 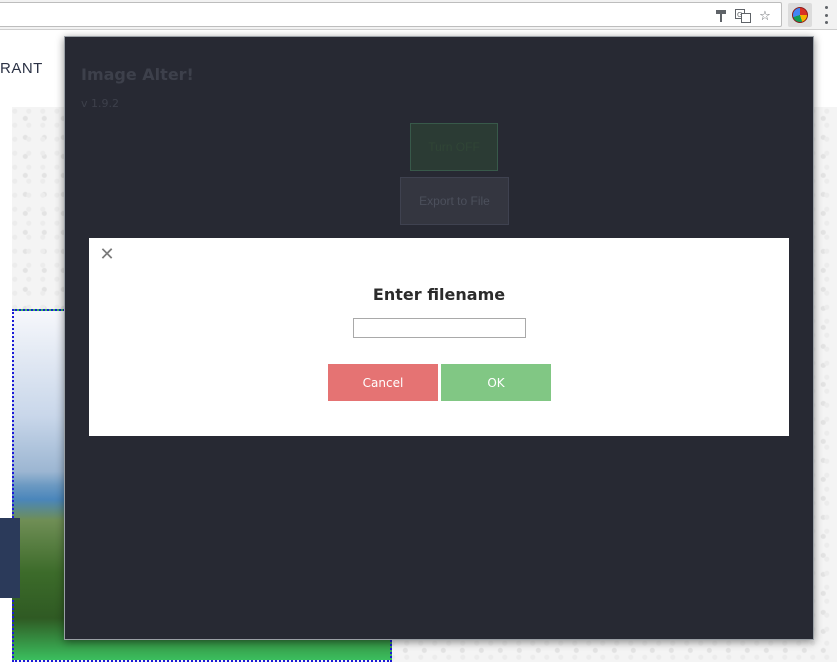 I want to click on address-bar: G ☆, so click(x=391, y=14).